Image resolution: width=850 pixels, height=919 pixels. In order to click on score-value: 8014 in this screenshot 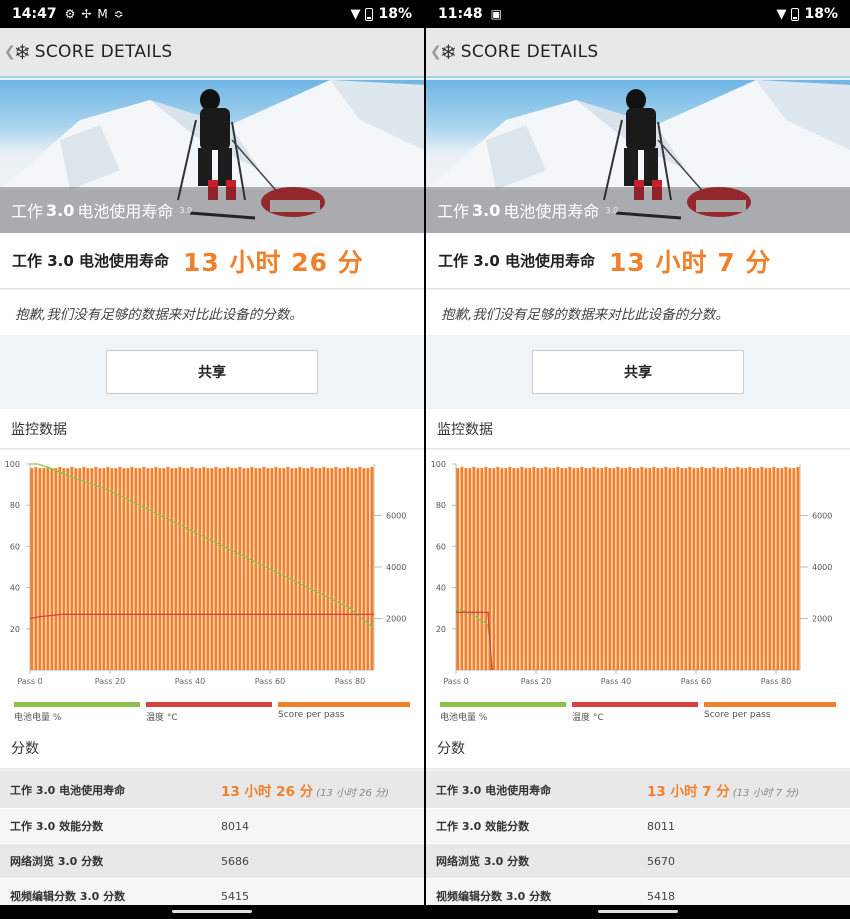, I will do `click(235, 826)`.